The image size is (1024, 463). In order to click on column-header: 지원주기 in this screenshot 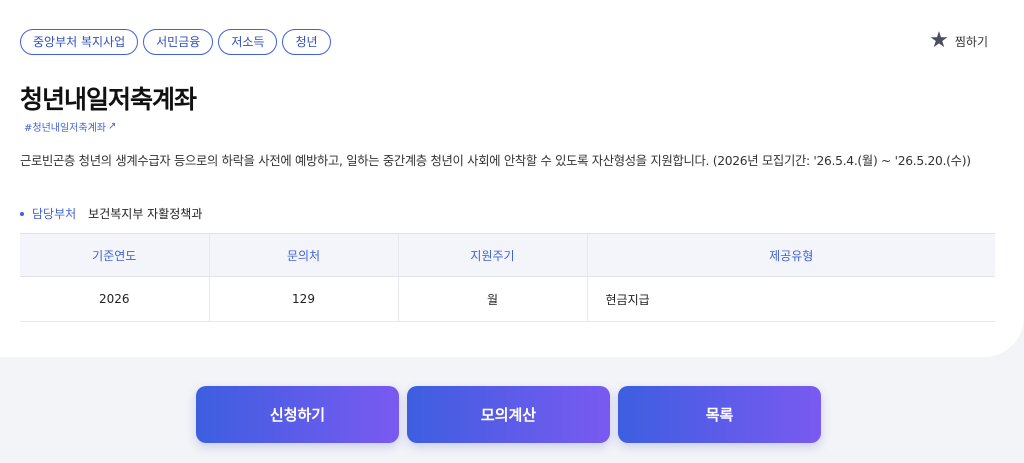, I will do `click(492, 255)`.